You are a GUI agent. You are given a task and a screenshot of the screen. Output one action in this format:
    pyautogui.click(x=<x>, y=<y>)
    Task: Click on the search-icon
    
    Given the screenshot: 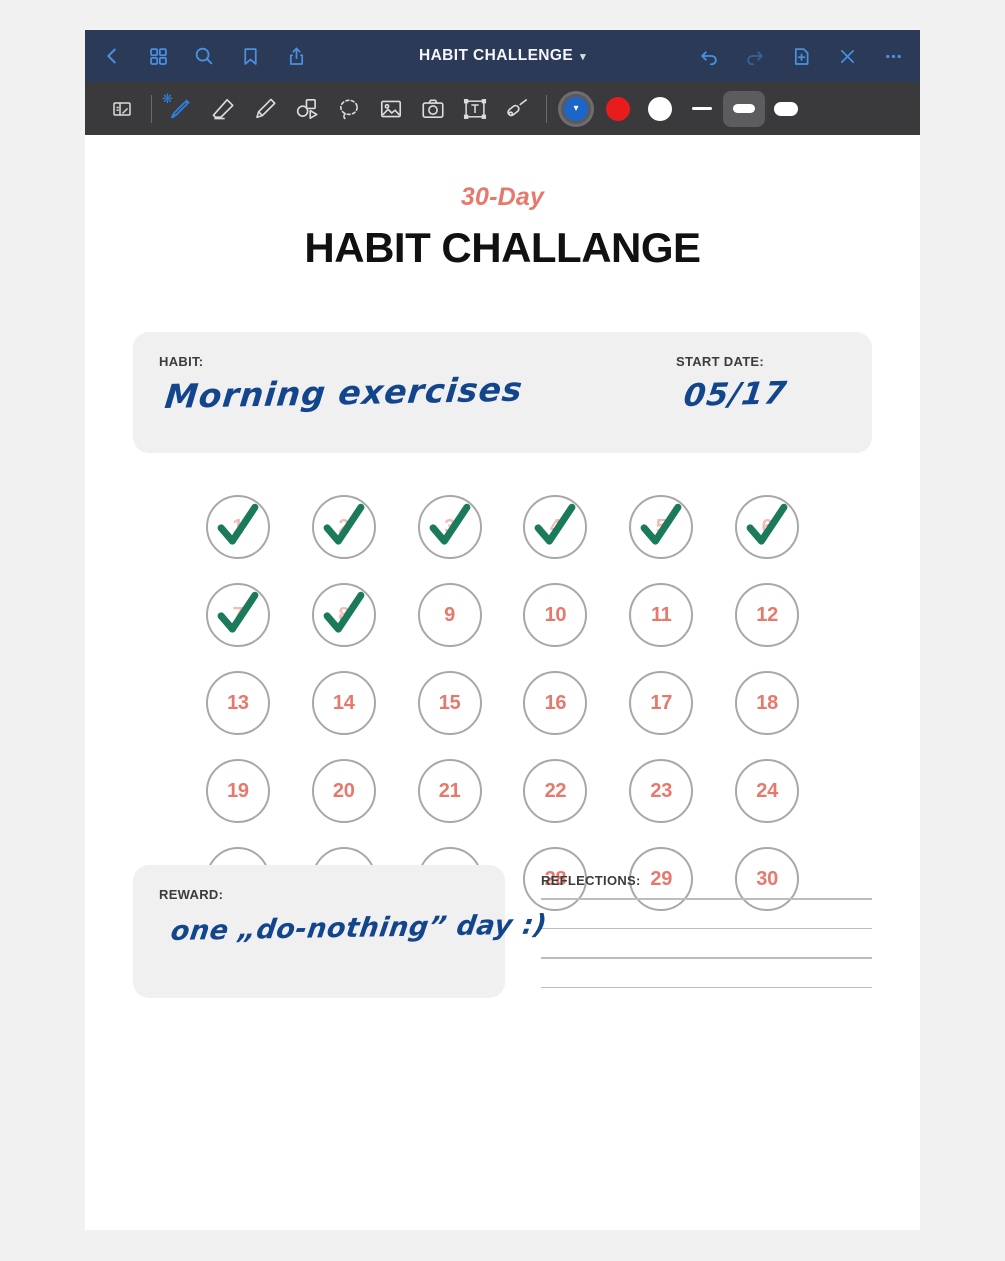 What is the action you would take?
    pyautogui.click(x=204, y=56)
    